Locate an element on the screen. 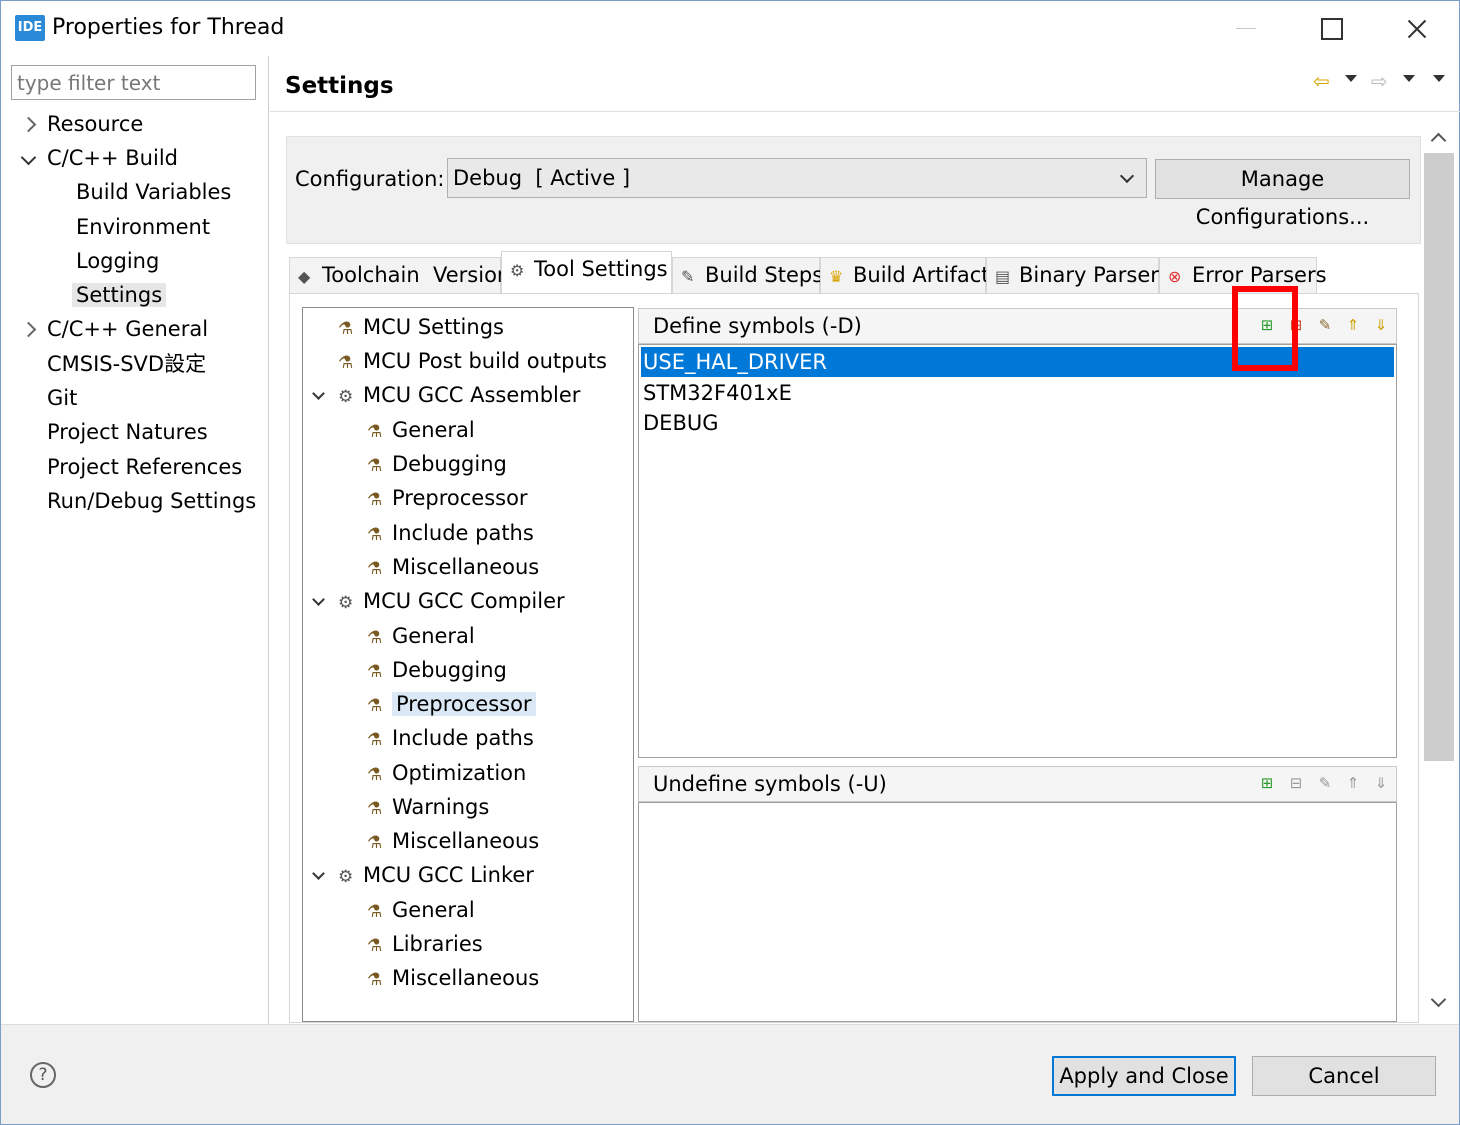  nav-item-label: Project Natures is located at coordinates (127, 432).